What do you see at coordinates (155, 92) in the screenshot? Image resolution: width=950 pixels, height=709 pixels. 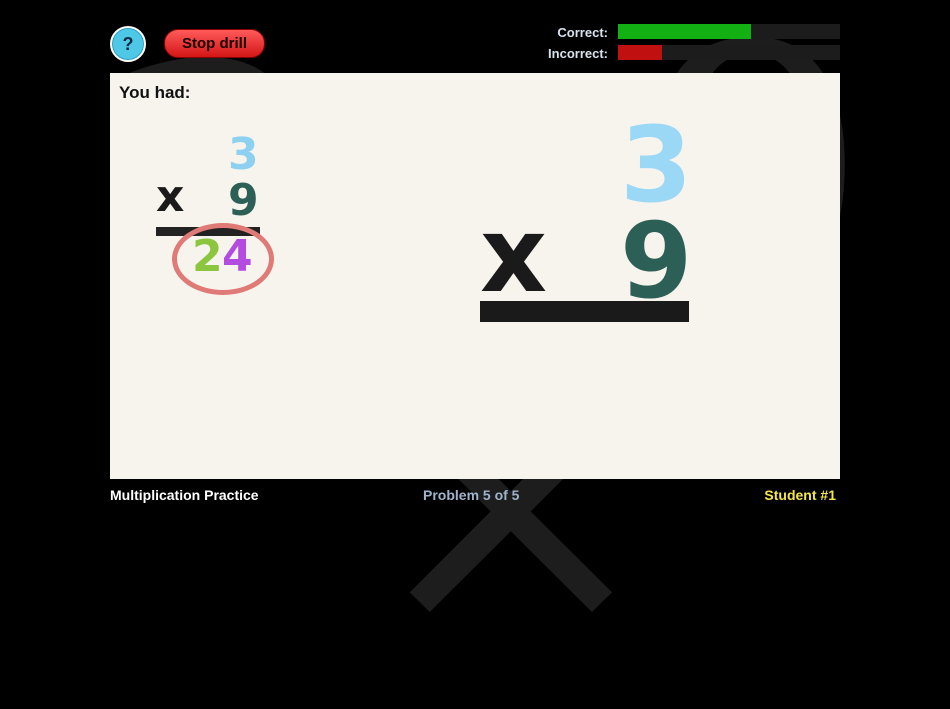 I see `you-had-heading: You had:` at bounding box center [155, 92].